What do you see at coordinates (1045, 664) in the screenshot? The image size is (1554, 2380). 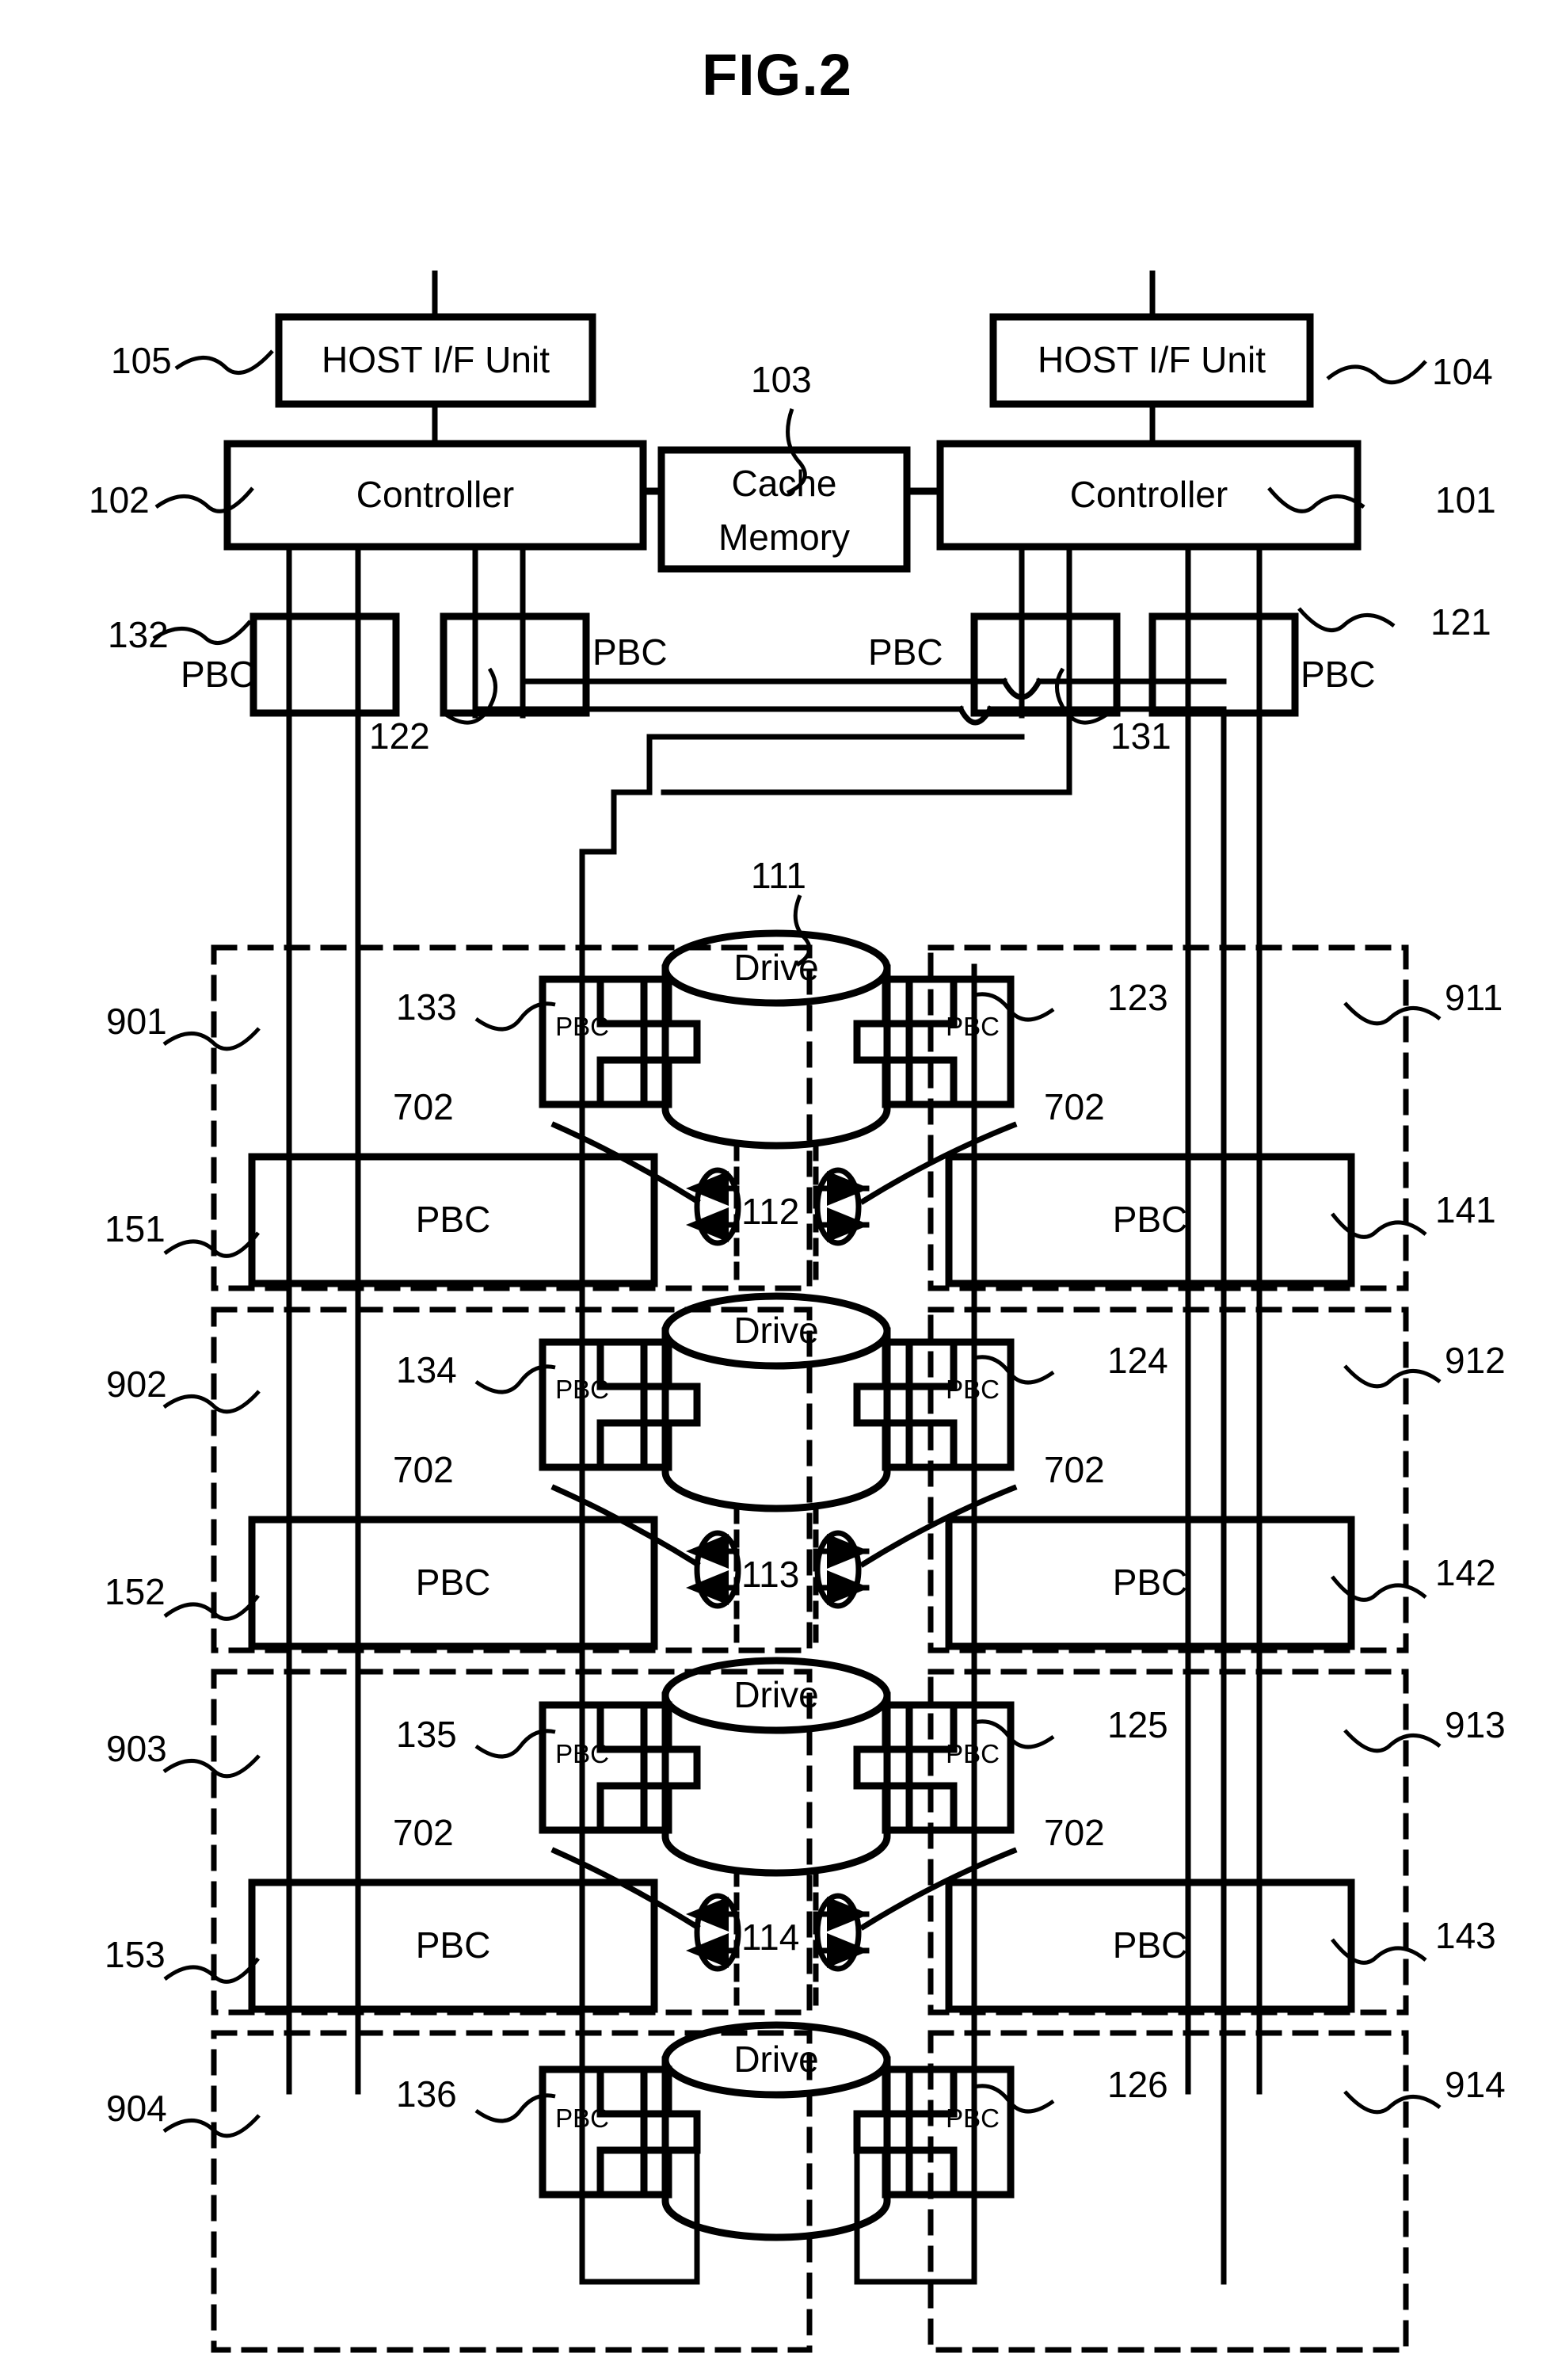 I see `pbc-131-box` at bounding box center [1045, 664].